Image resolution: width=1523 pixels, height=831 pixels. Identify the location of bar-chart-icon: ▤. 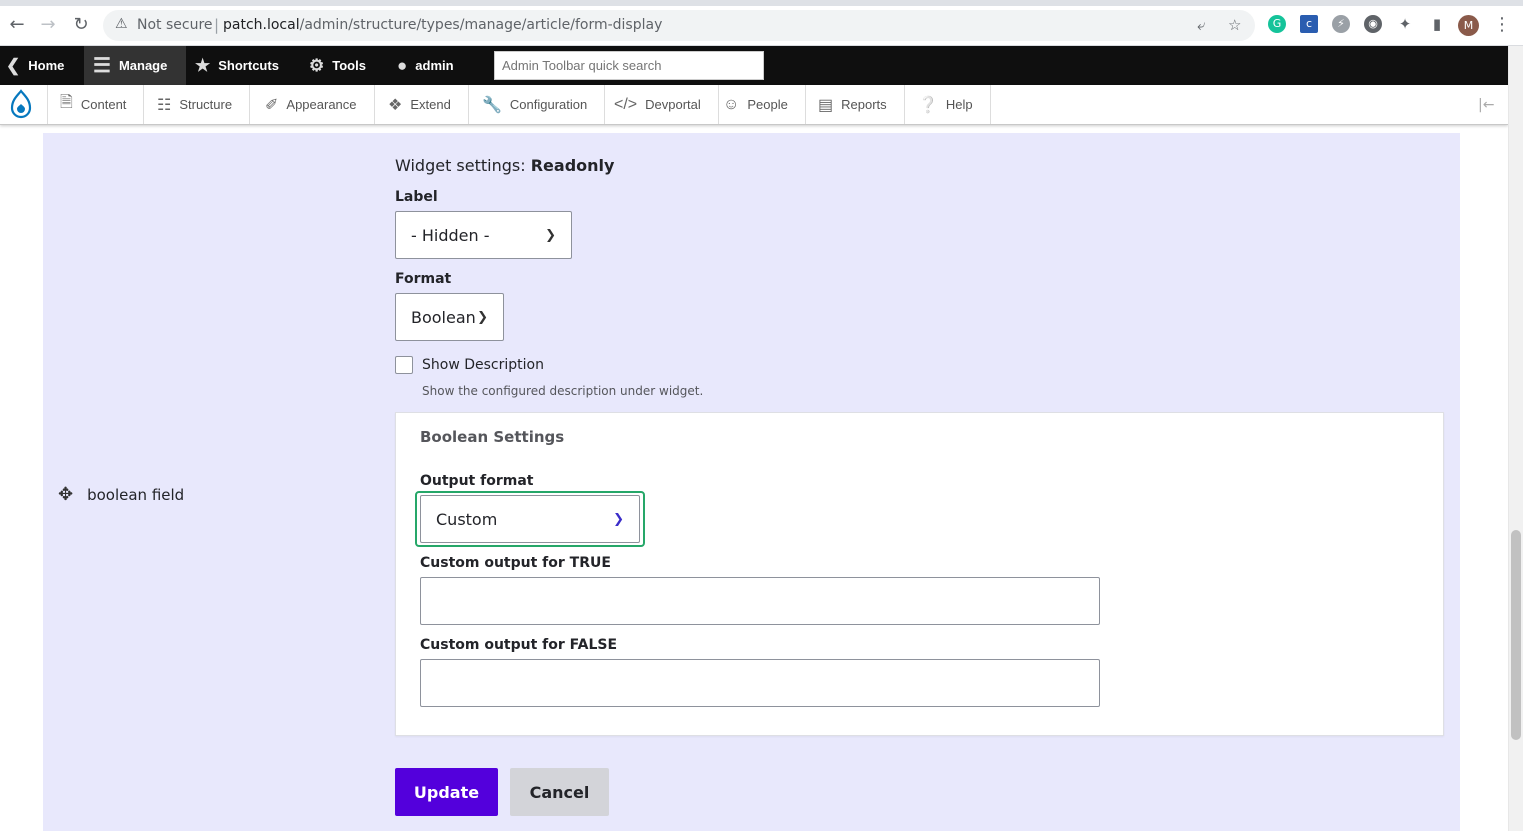
(826, 105).